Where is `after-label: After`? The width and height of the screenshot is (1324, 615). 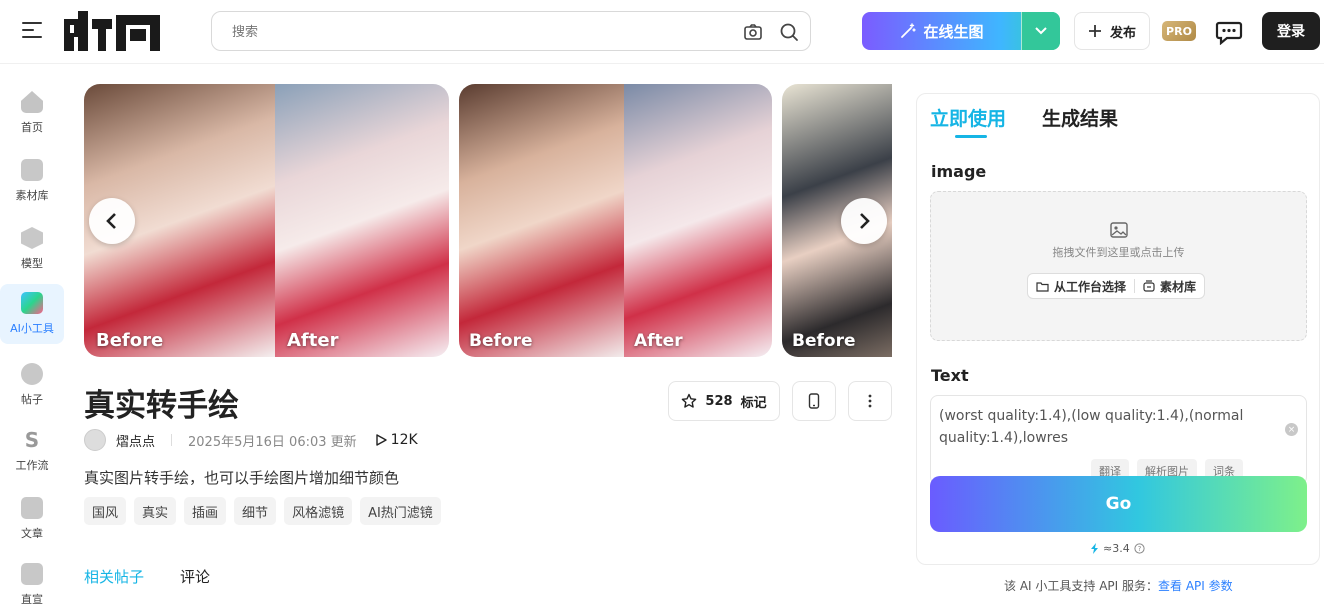 after-label: After is located at coordinates (658, 341).